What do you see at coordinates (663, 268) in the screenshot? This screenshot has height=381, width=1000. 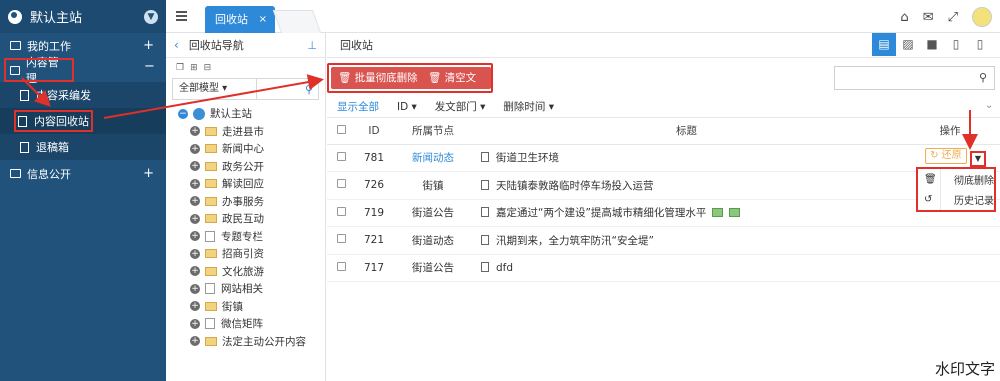 I see `table-row: 717 街道公告 dfd` at bounding box center [663, 268].